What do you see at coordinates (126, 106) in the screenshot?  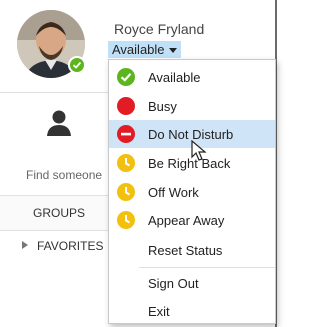 I see `busy-icon` at bounding box center [126, 106].